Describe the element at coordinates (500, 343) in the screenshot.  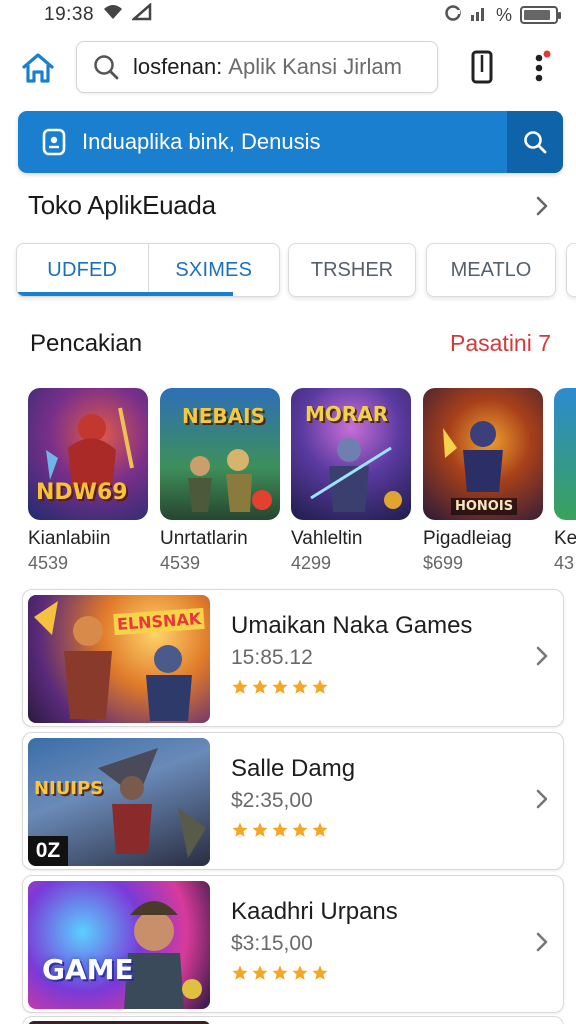
I see `recommend-see-all-link: Pasatini 7` at that location.